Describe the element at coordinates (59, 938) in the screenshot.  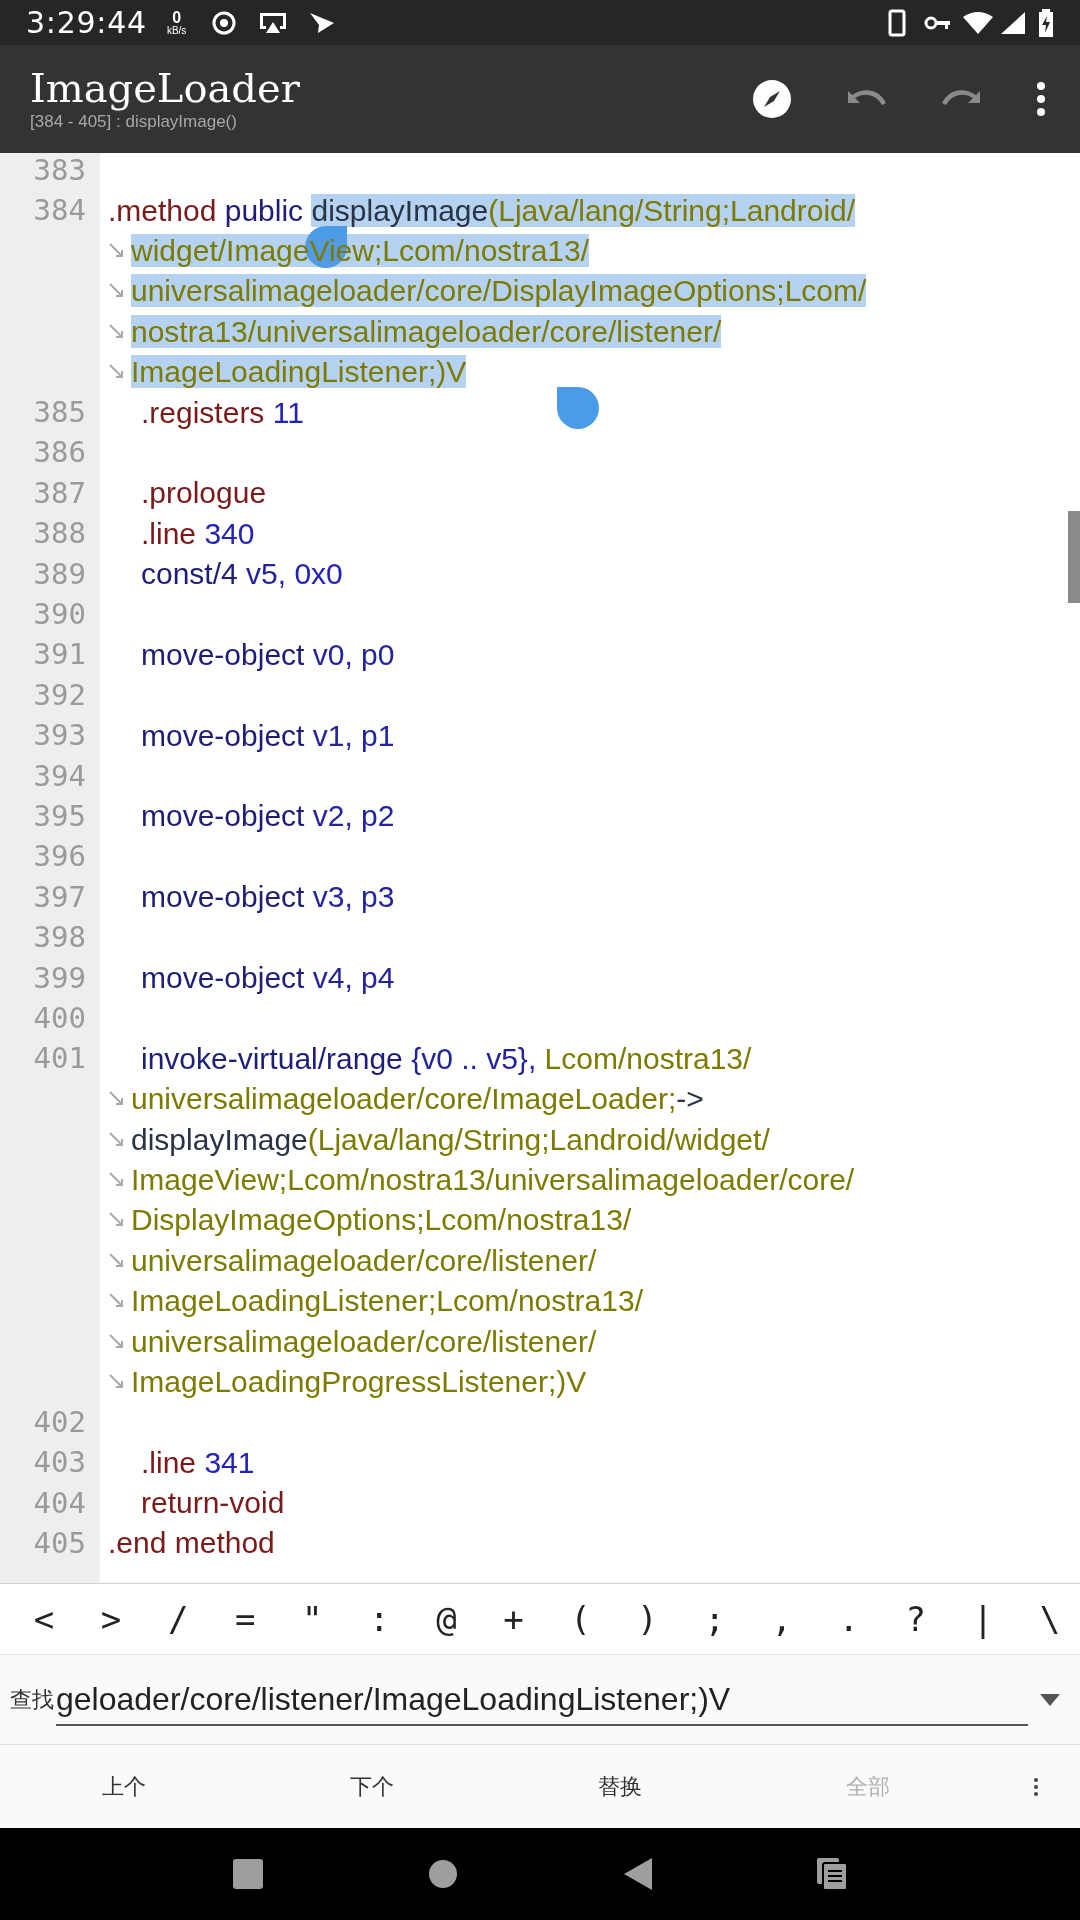
I see `line-number: 398` at that location.